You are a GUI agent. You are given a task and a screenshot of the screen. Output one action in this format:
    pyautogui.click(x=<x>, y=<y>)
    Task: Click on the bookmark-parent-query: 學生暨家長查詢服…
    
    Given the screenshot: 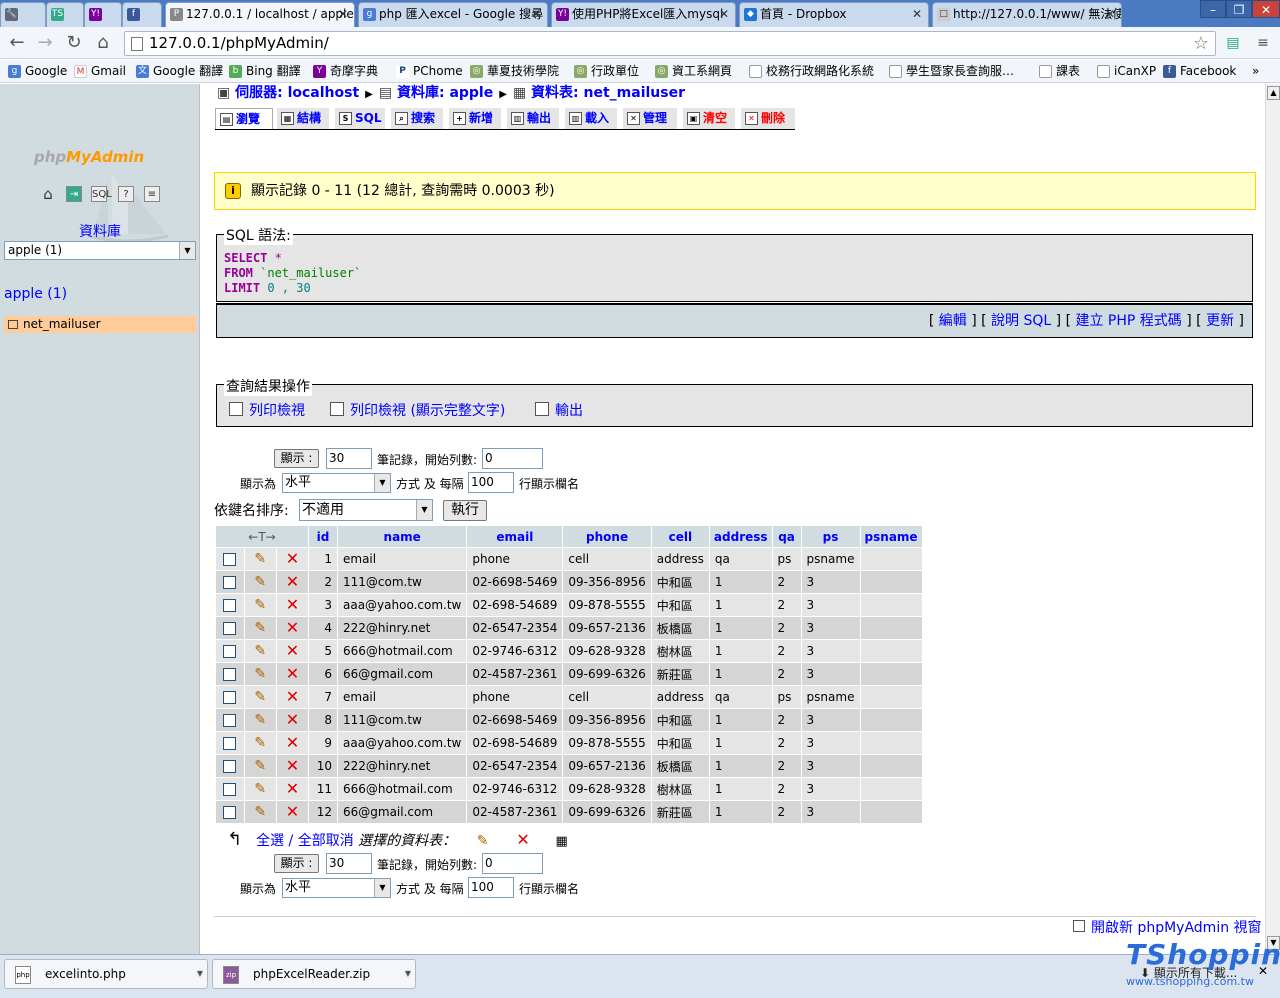 What is the action you would take?
    pyautogui.click(x=951, y=71)
    